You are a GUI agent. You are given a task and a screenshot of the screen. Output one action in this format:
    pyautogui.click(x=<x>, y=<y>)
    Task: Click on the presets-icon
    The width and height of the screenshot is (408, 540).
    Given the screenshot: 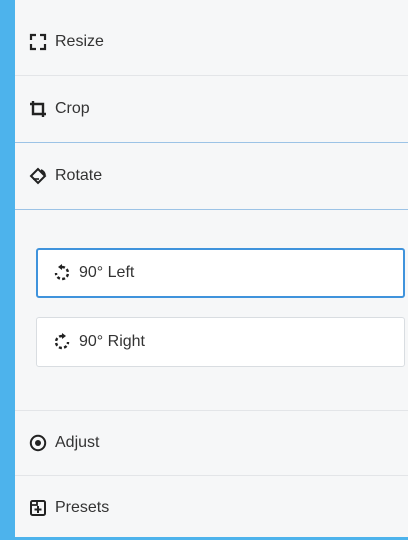 What is the action you would take?
    pyautogui.click(x=38, y=508)
    